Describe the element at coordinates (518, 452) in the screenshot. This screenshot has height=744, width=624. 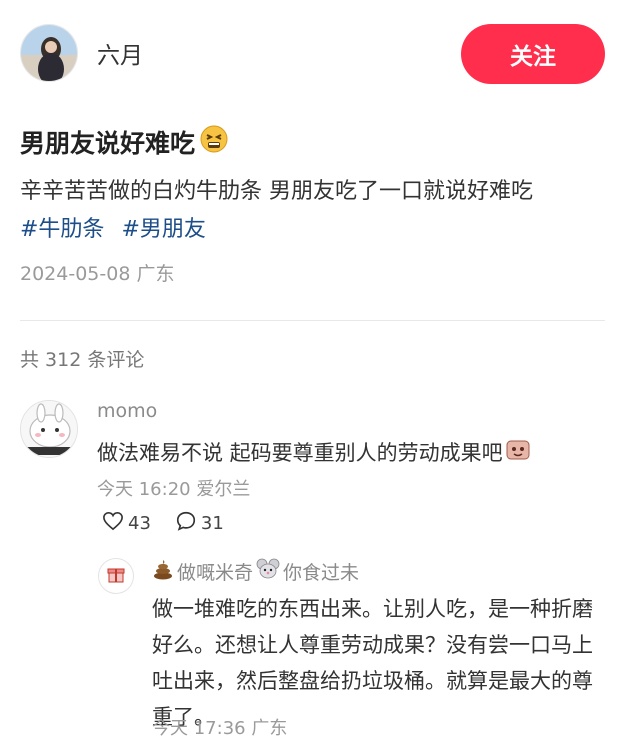
I see `sticker-icon` at that location.